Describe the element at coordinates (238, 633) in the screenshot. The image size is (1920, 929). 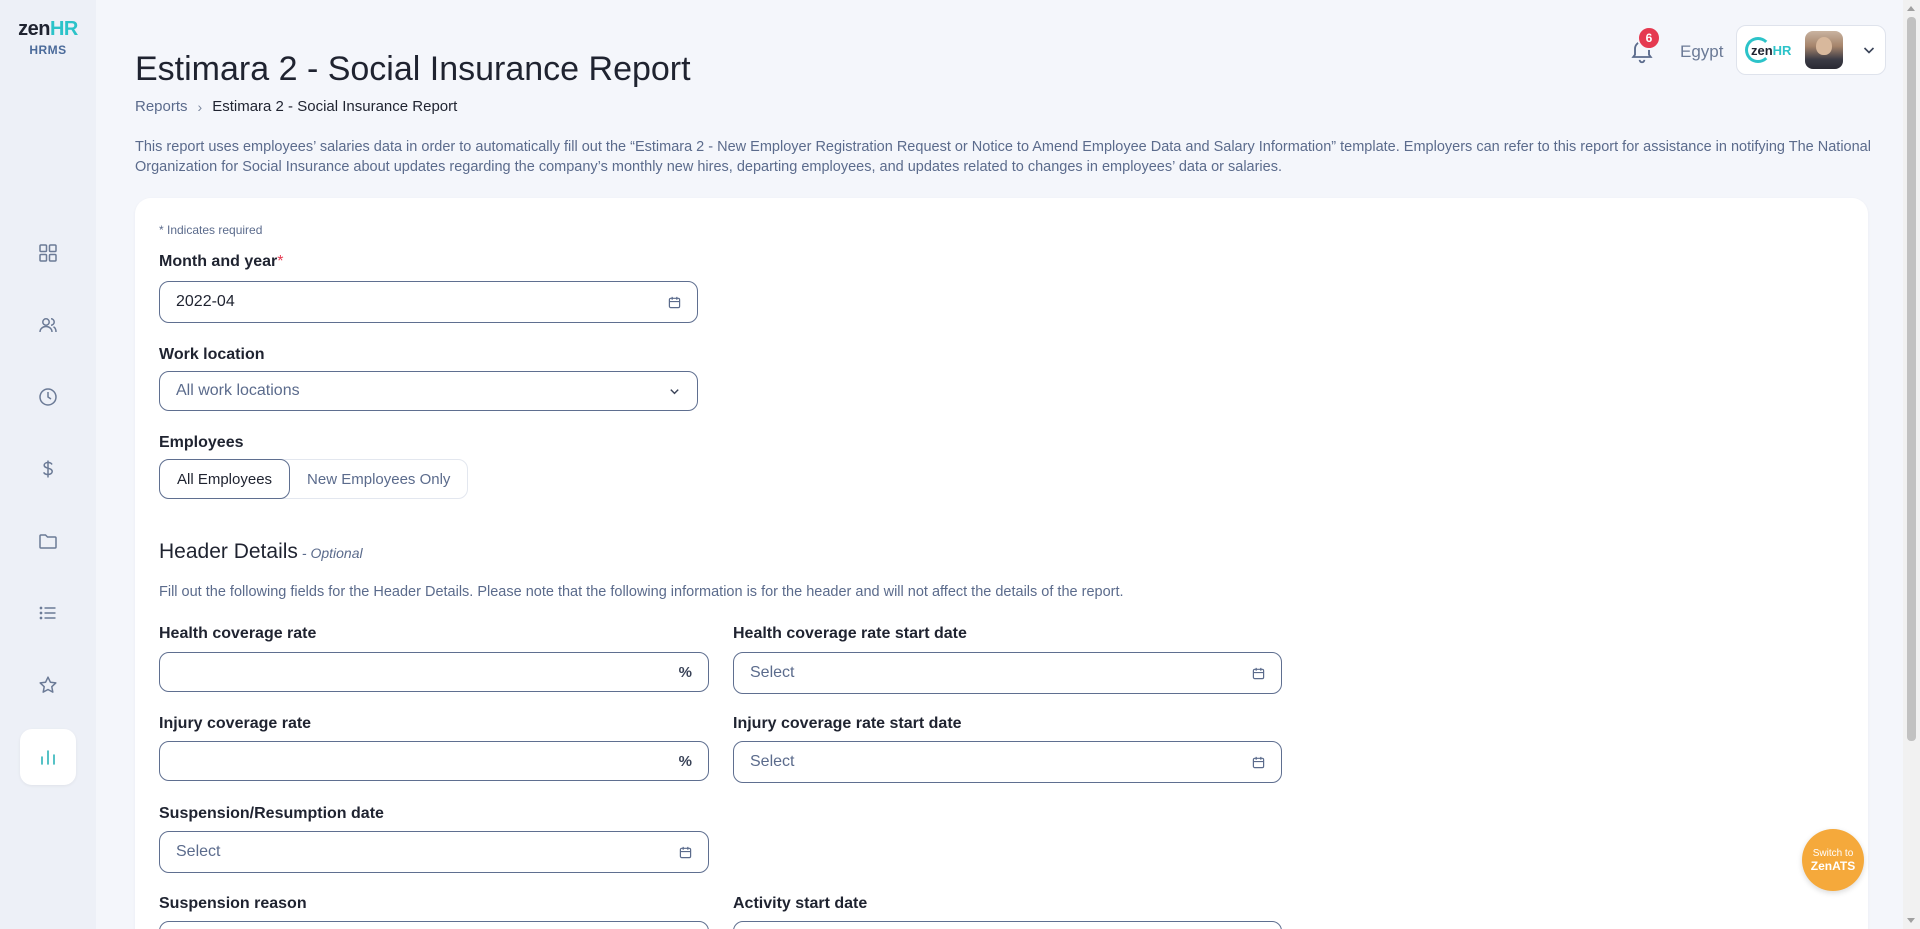
I see `health-coverage-rate-label: Health coverage rate` at that location.